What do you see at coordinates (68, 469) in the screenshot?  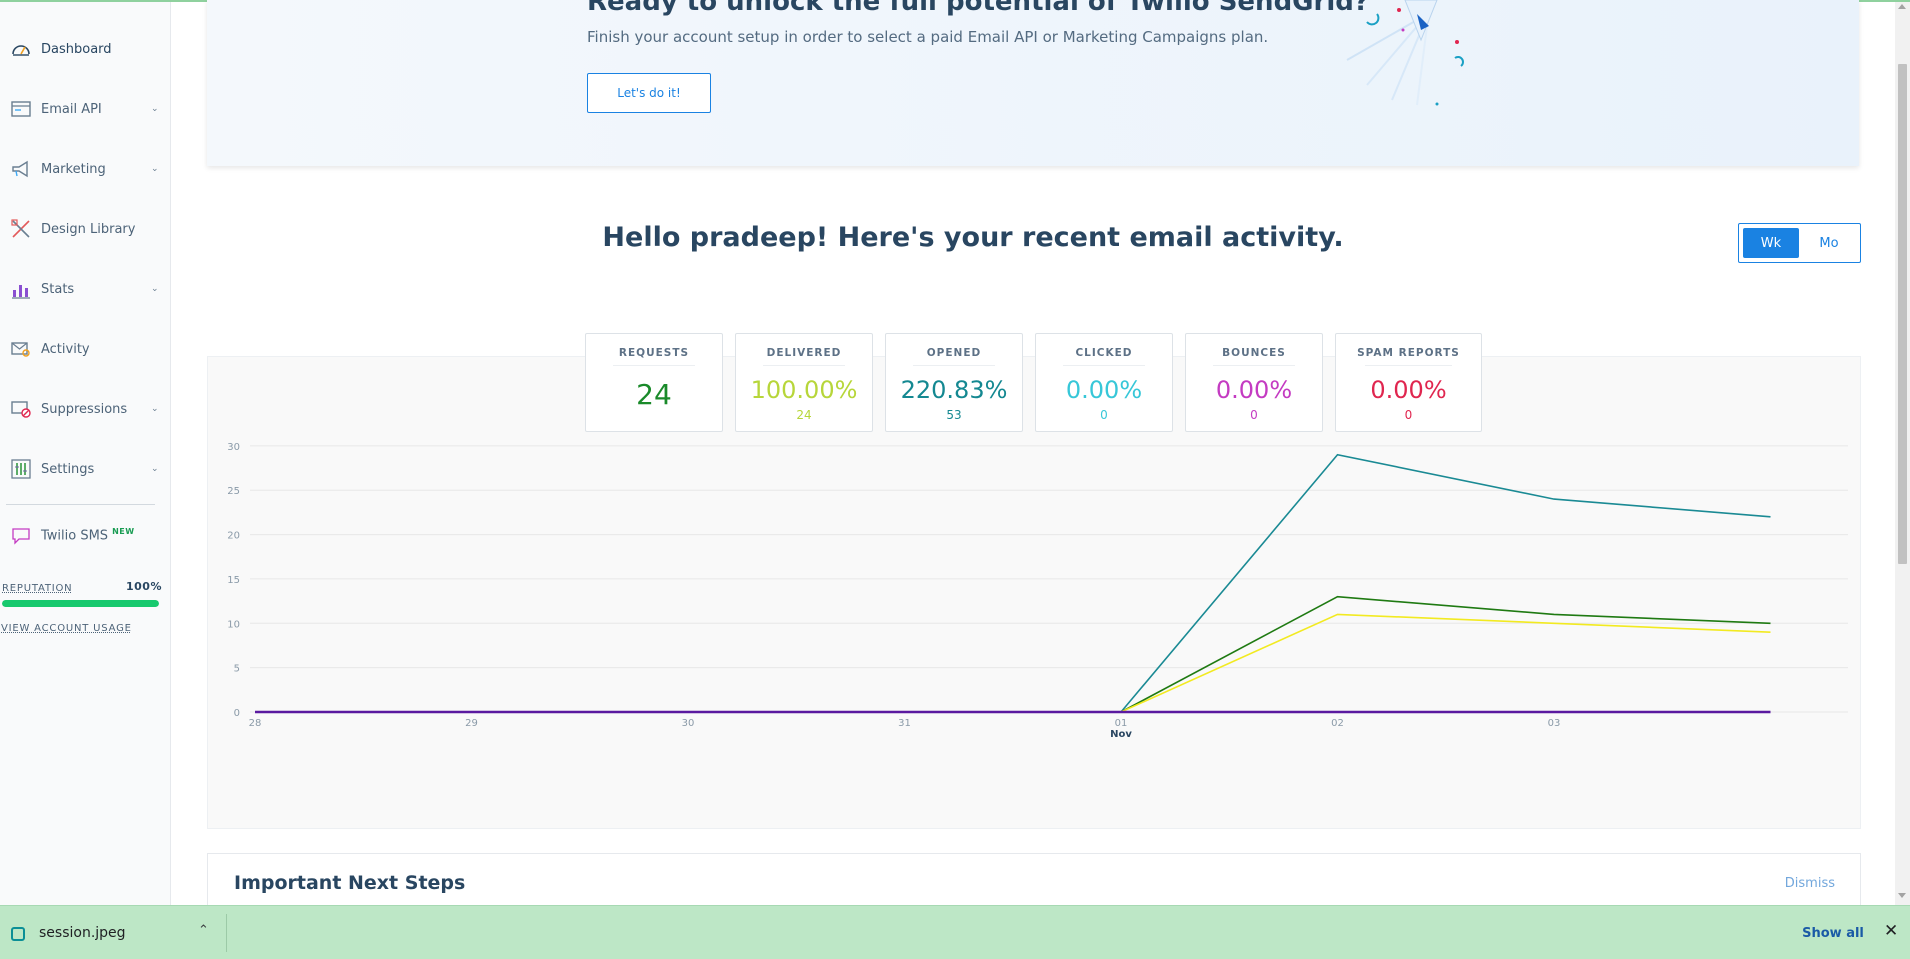 I see `sidebar-item-label: Settings` at bounding box center [68, 469].